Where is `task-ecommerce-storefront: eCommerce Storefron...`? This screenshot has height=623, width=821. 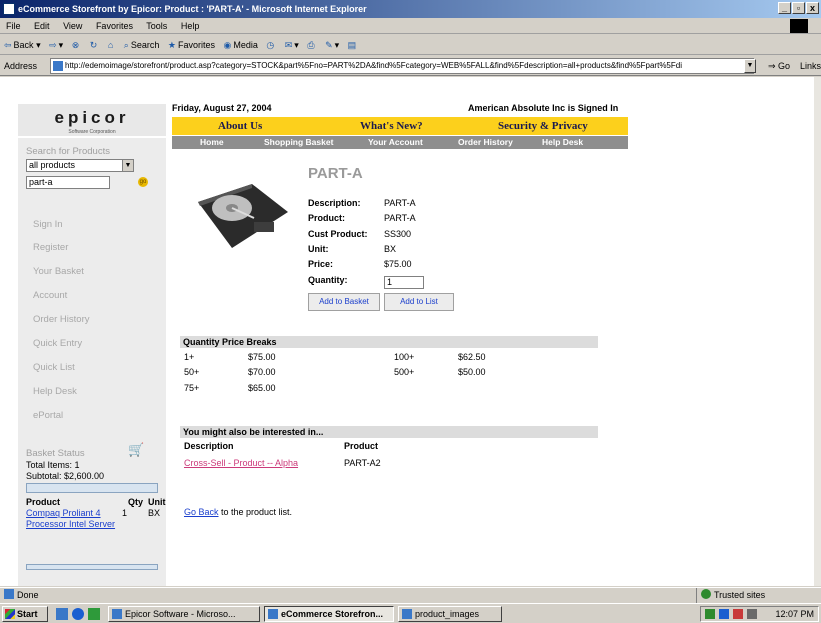
task-ecommerce-storefront: eCommerce Storefron... is located at coordinates (329, 614).